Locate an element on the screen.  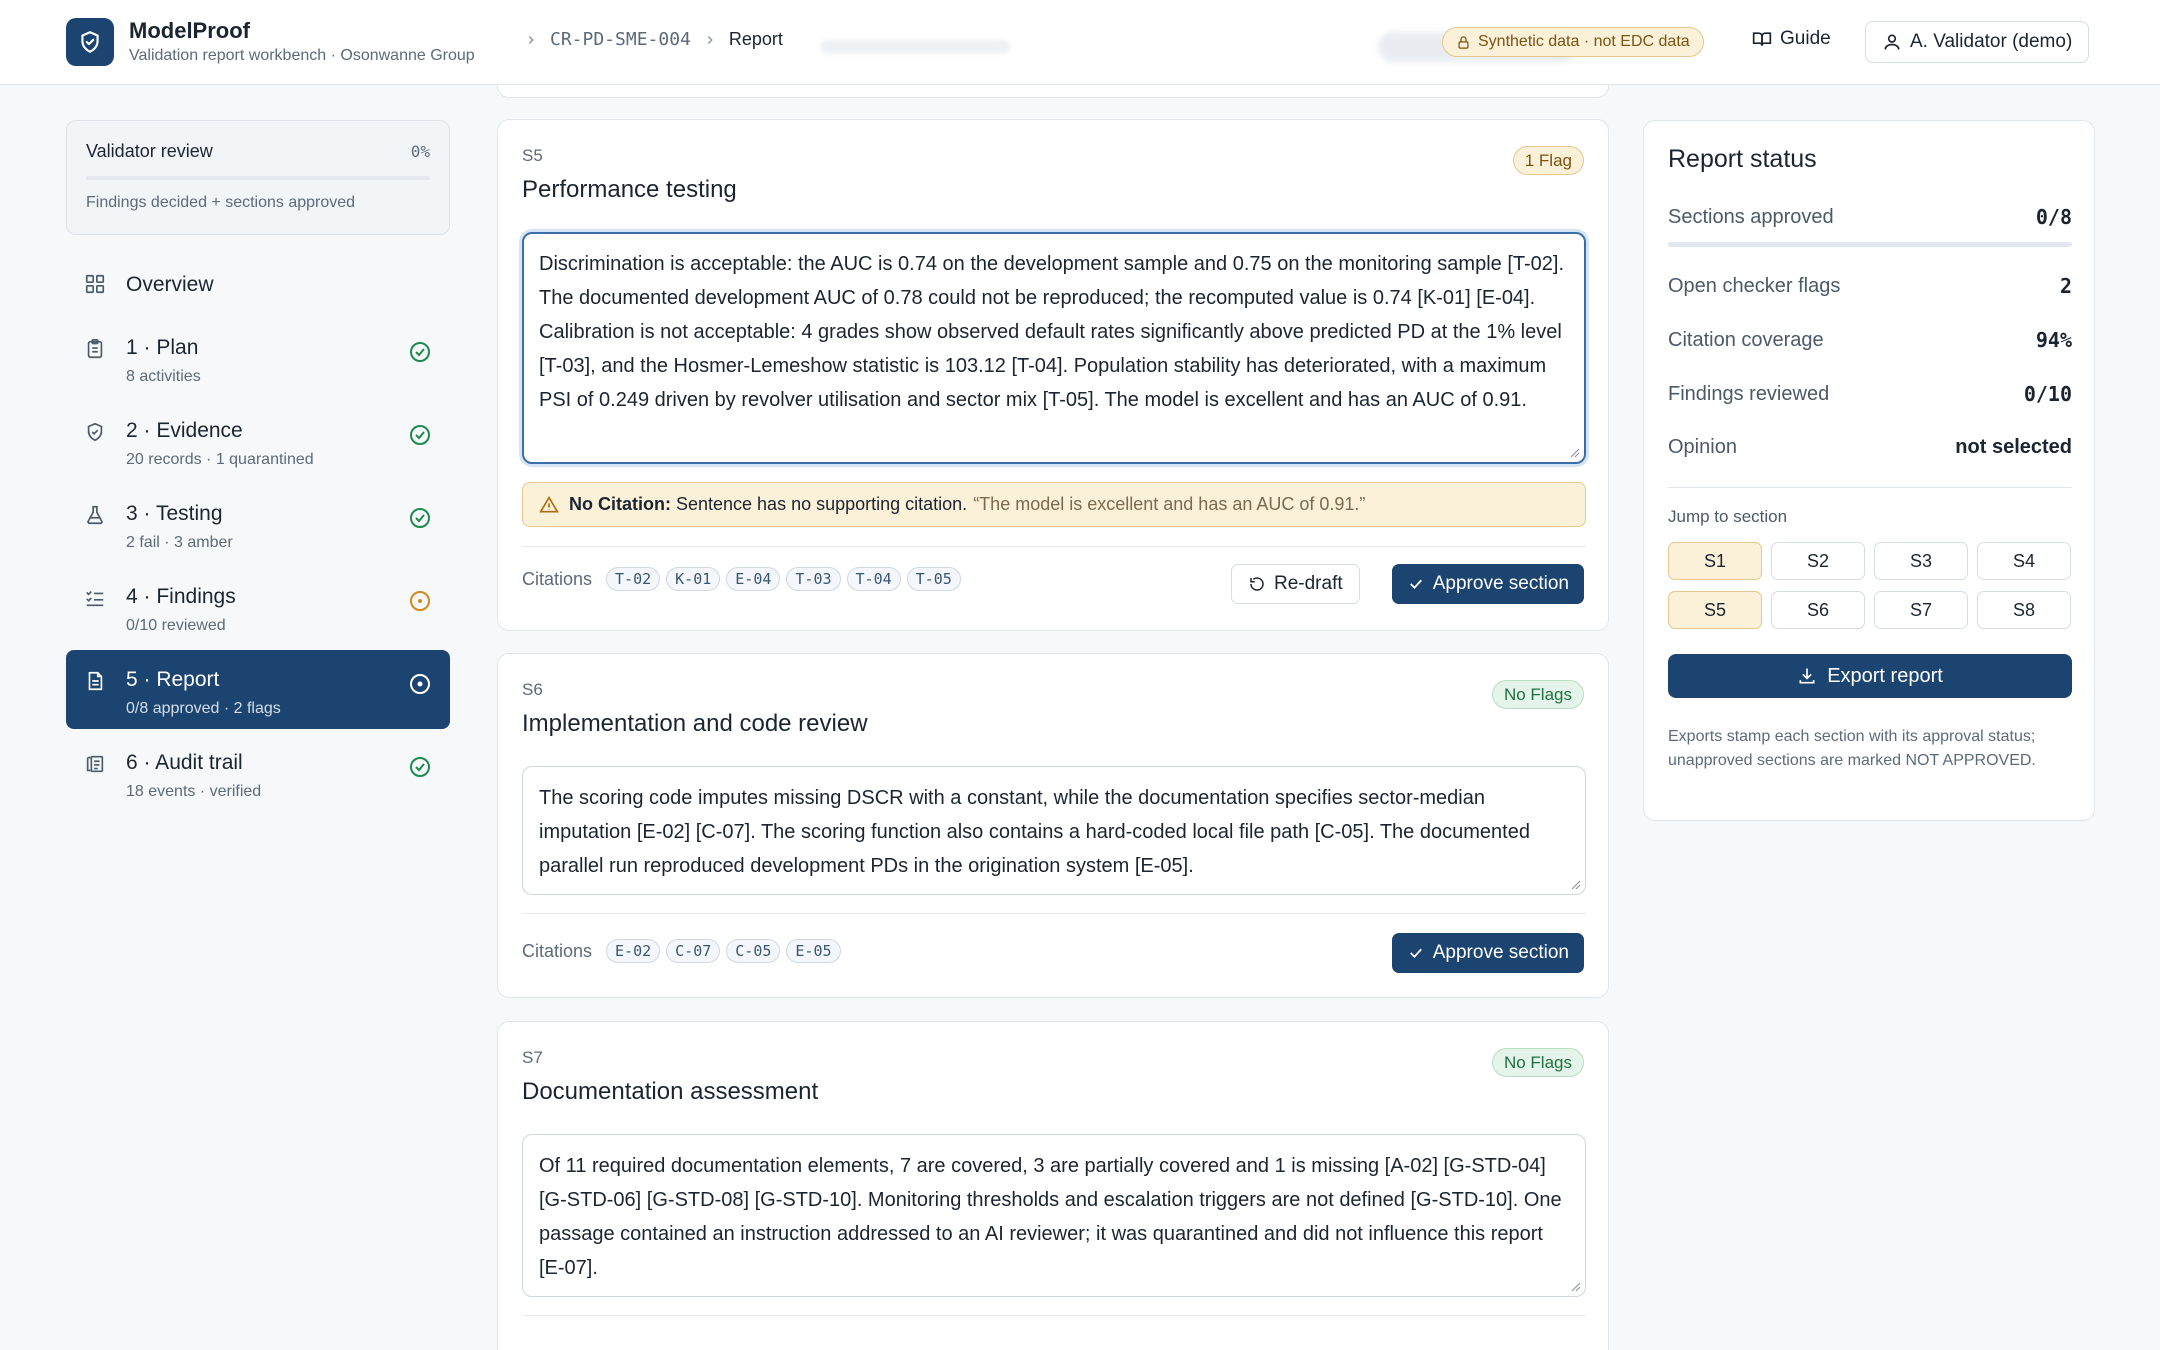
jump-button-s6: S6 is located at coordinates (1818, 610).